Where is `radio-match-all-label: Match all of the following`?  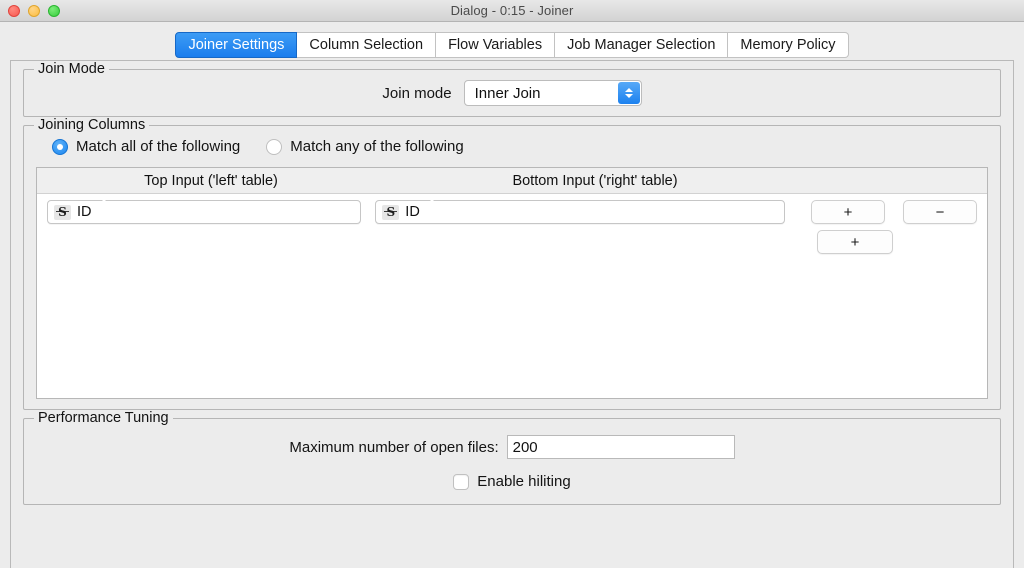
radio-match-all-label: Match all of the following is located at coordinates (158, 146).